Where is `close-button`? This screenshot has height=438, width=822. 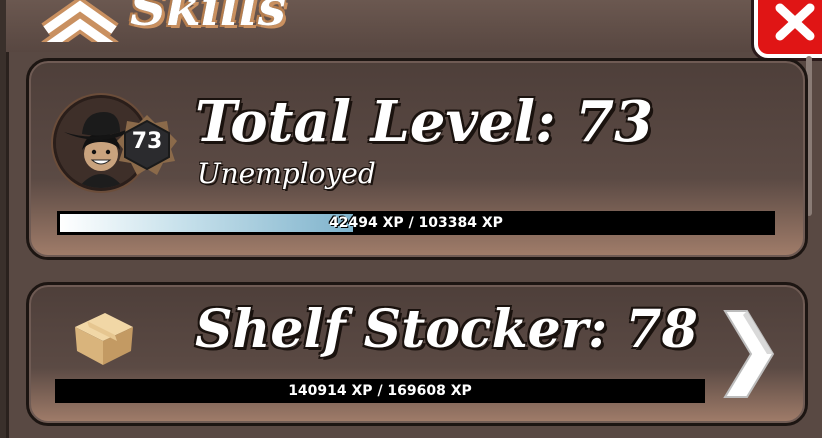 close-button is located at coordinates (788, 29).